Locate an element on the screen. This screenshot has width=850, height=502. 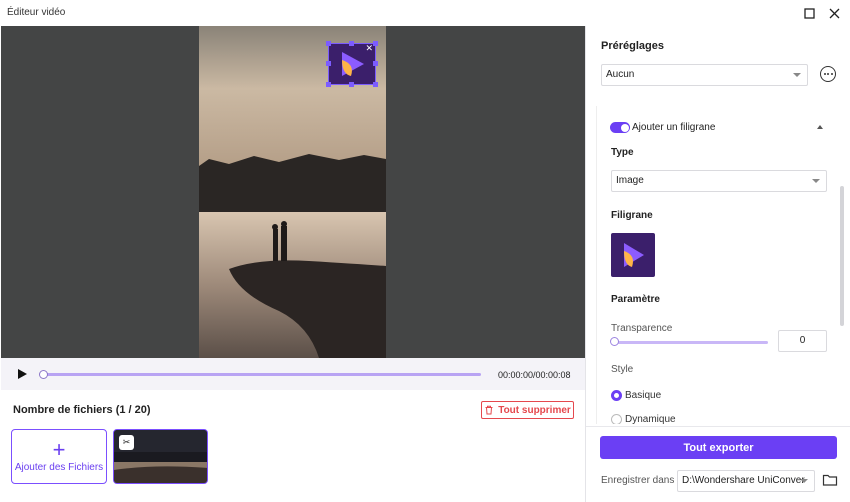
presets-value: Aucun is located at coordinates (620, 74).